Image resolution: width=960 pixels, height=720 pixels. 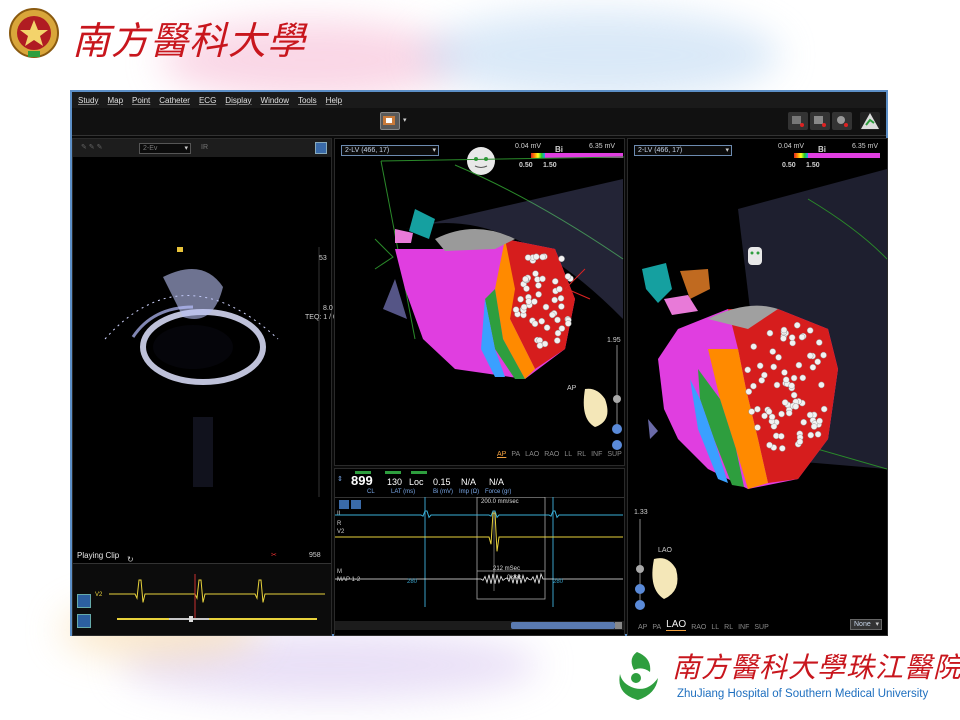 What do you see at coordinates (390, 121) in the screenshot?
I see `record-tool-button` at bounding box center [390, 121].